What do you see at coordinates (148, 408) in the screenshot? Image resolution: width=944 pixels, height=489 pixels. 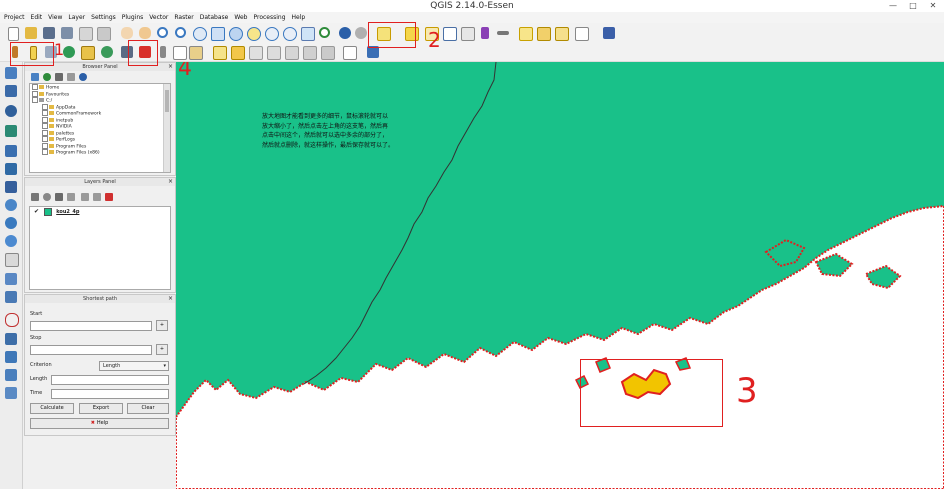 I see `clear-button: Clear` at bounding box center [148, 408].